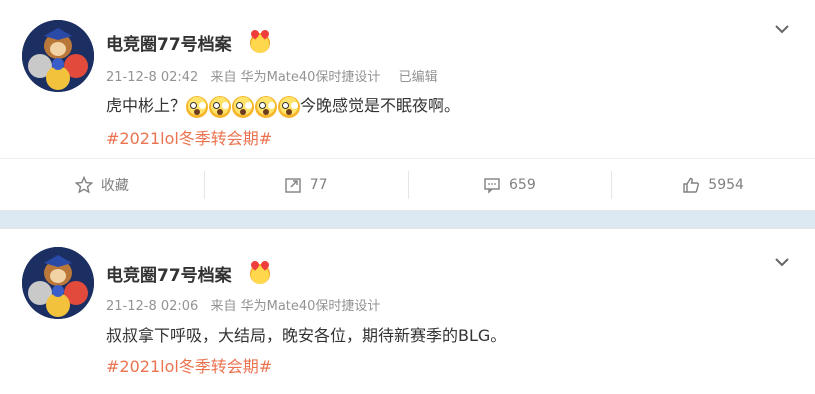 The image size is (815, 394). I want to click on edited-label: 已编辑, so click(418, 77).